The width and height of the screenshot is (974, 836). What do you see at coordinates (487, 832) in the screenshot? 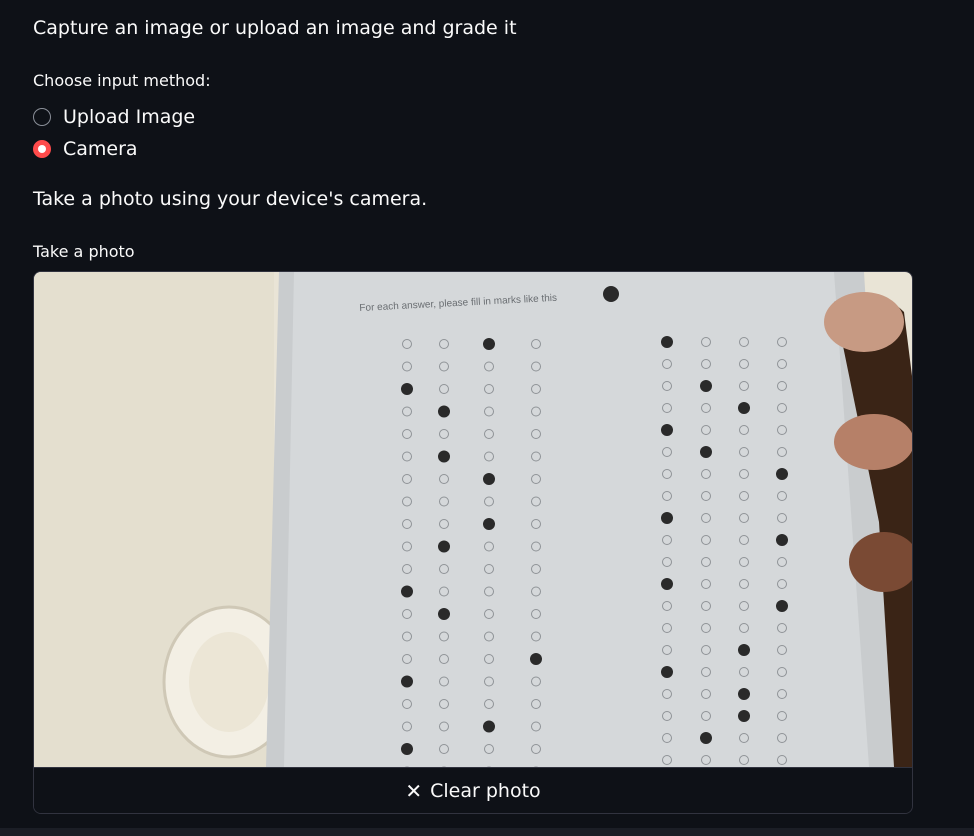
I see `bottom-strip` at bounding box center [487, 832].